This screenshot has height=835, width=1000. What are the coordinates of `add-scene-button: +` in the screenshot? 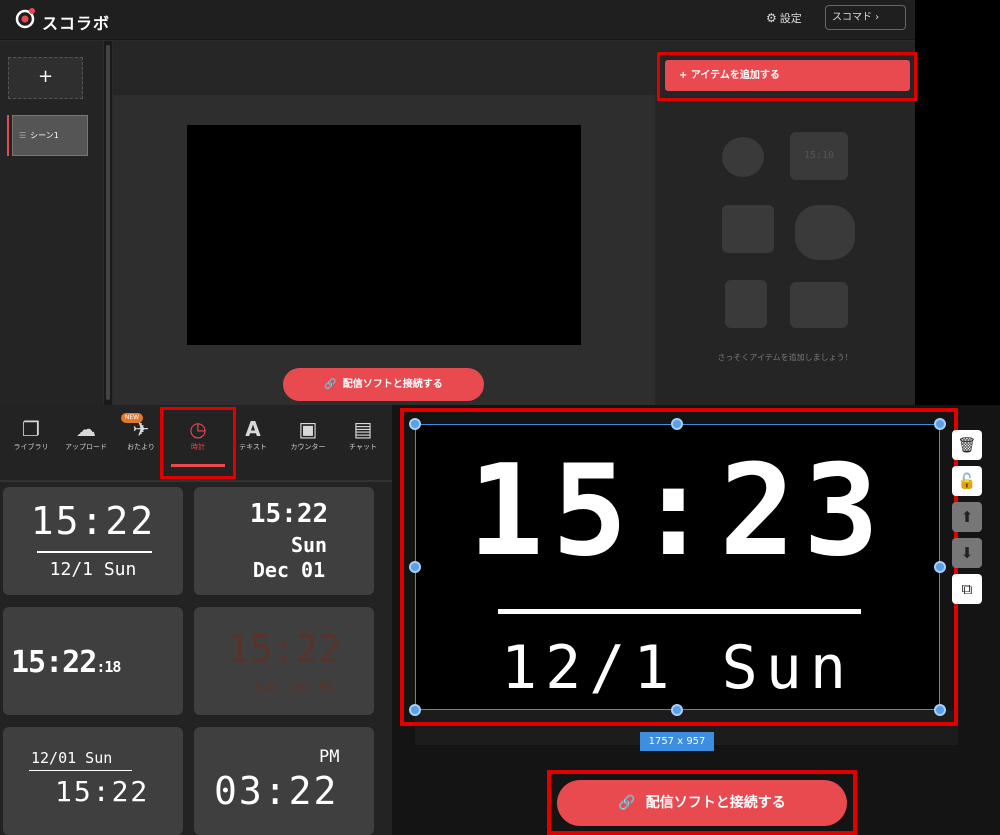 It's located at (45, 78).